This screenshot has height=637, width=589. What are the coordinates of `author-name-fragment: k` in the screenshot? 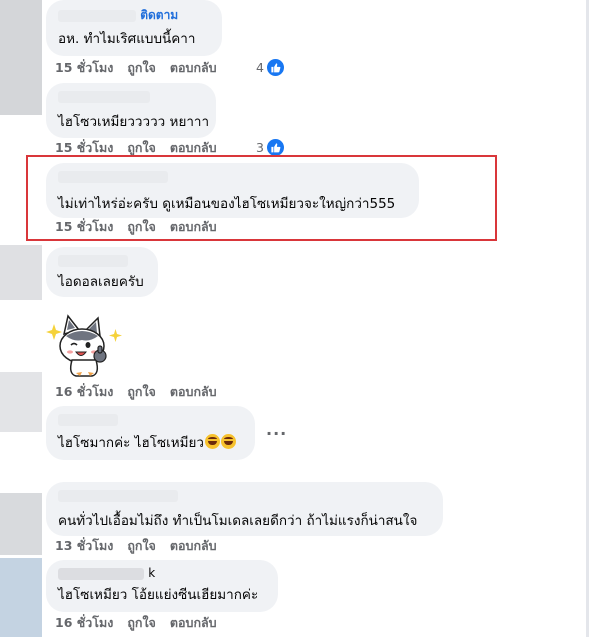 It's located at (152, 573).